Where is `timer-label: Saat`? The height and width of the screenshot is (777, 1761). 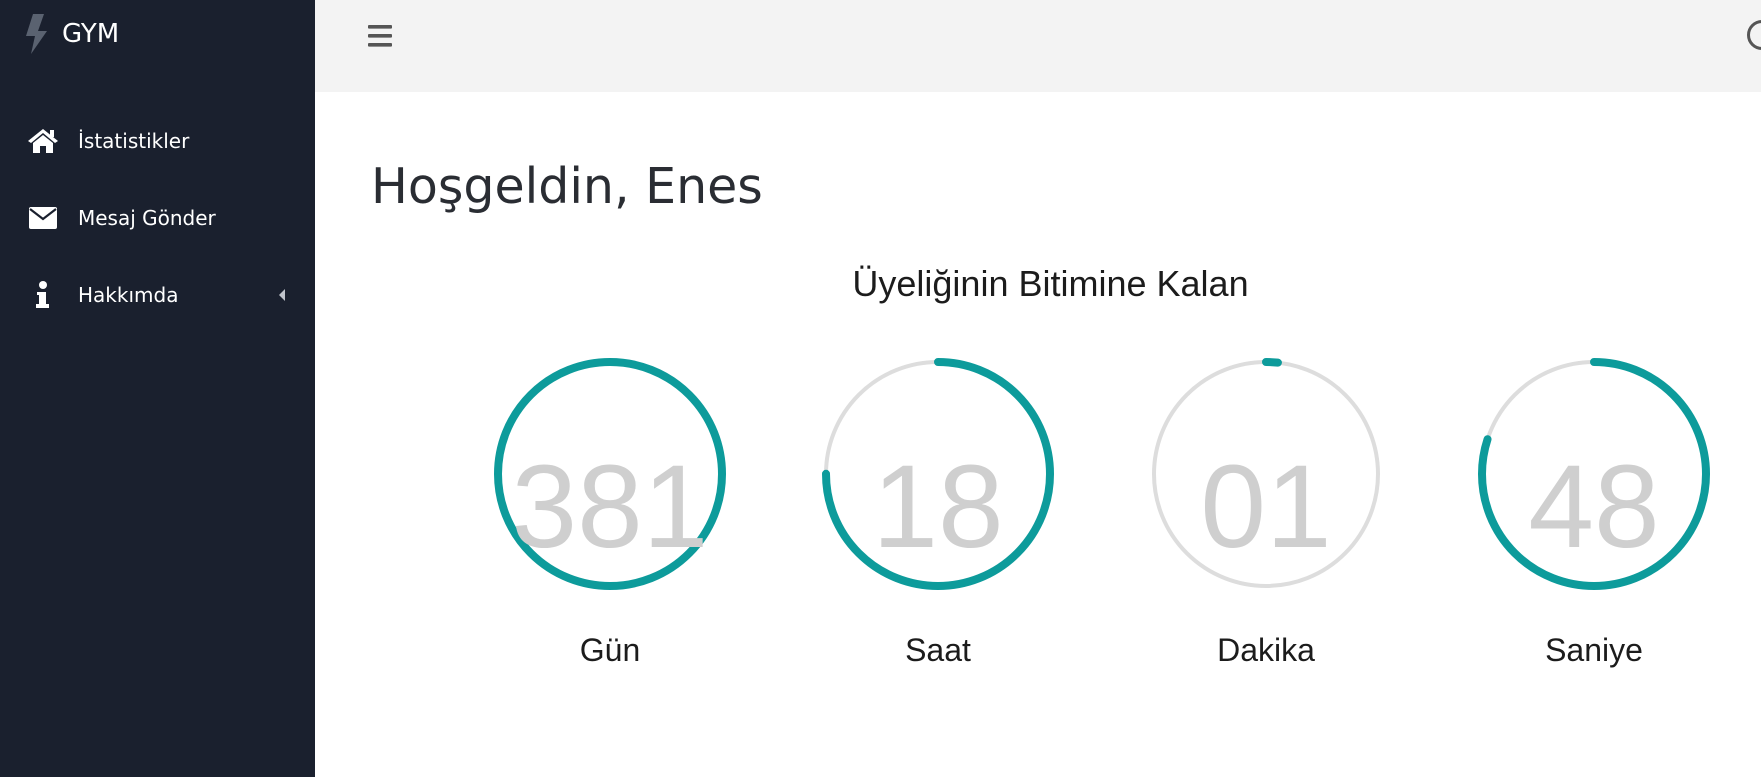 timer-label: Saat is located at coordinates (938, 650).